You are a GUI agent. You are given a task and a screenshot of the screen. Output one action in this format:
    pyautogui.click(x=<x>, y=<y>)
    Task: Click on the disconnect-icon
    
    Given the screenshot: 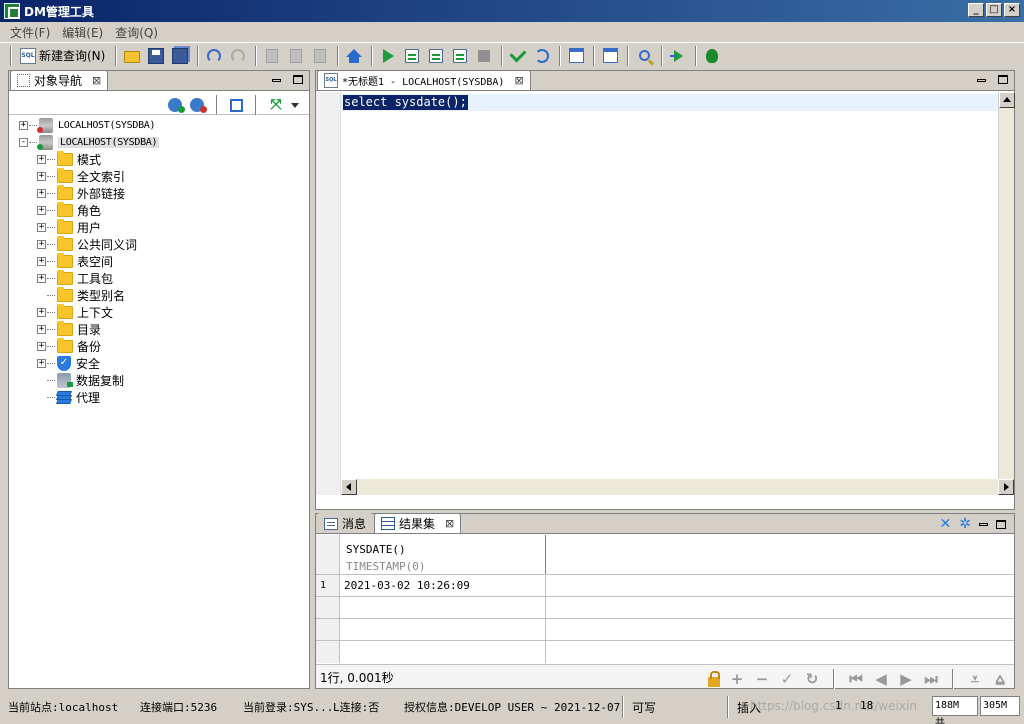 What is the action you would take?
    pyautogui.click(x=198, y=105)
    